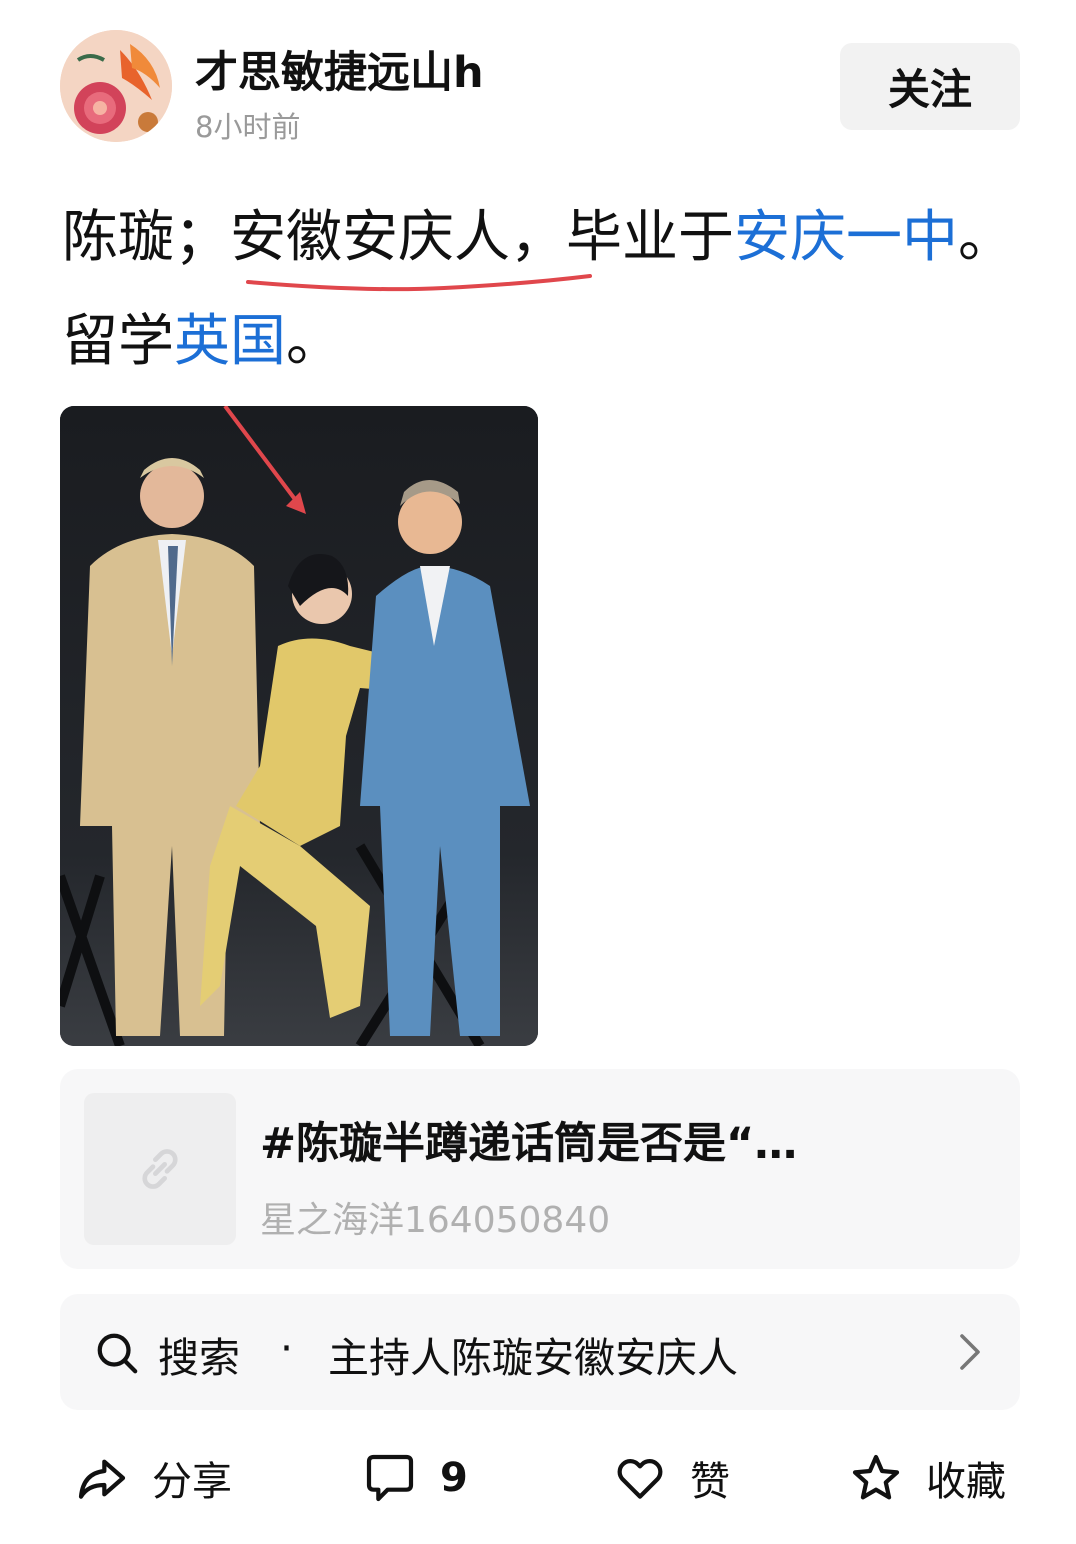  Describe the element at coordinates (146, 237) in the screenshot. I see `post-text-segment: 陈璇；` at that location.